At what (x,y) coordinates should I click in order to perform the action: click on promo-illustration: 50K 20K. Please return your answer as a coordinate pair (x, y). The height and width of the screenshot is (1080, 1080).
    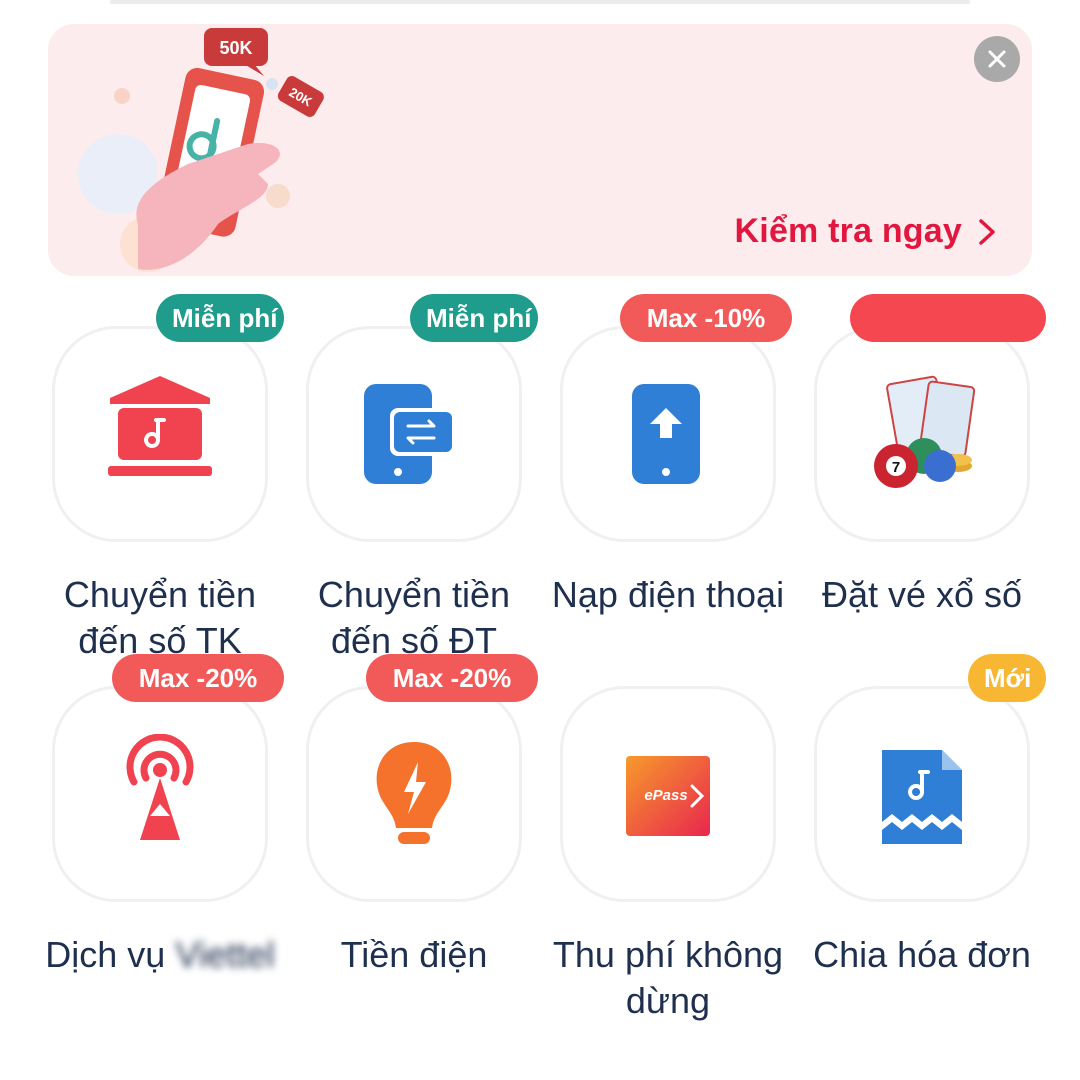
    Looking at the image, I should click on (208, 150).